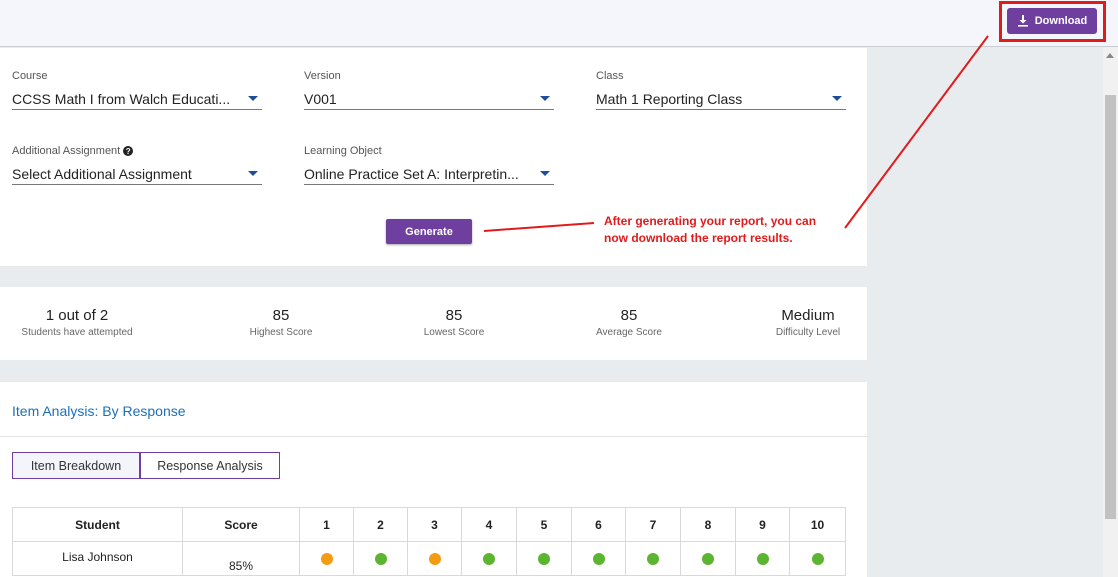 This screenshot has height=577, width=1118. I want to click on student-score: 85%, so click(241, 558).